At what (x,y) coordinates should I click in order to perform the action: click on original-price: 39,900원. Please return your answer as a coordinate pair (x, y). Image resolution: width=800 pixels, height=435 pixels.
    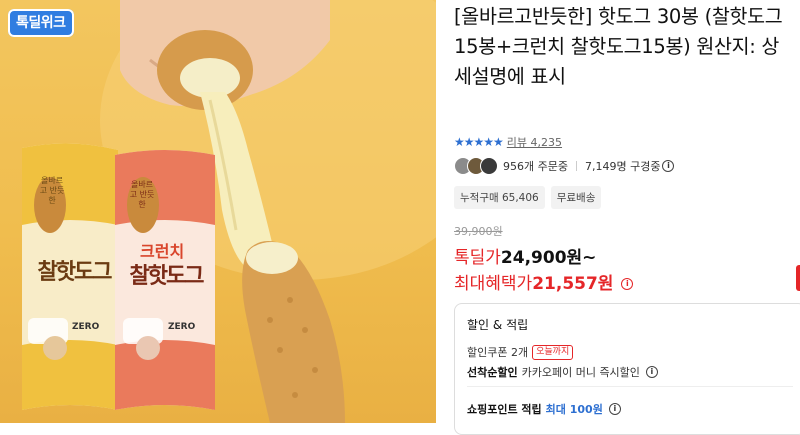
    Looking at the image, I should click on (478, 231).